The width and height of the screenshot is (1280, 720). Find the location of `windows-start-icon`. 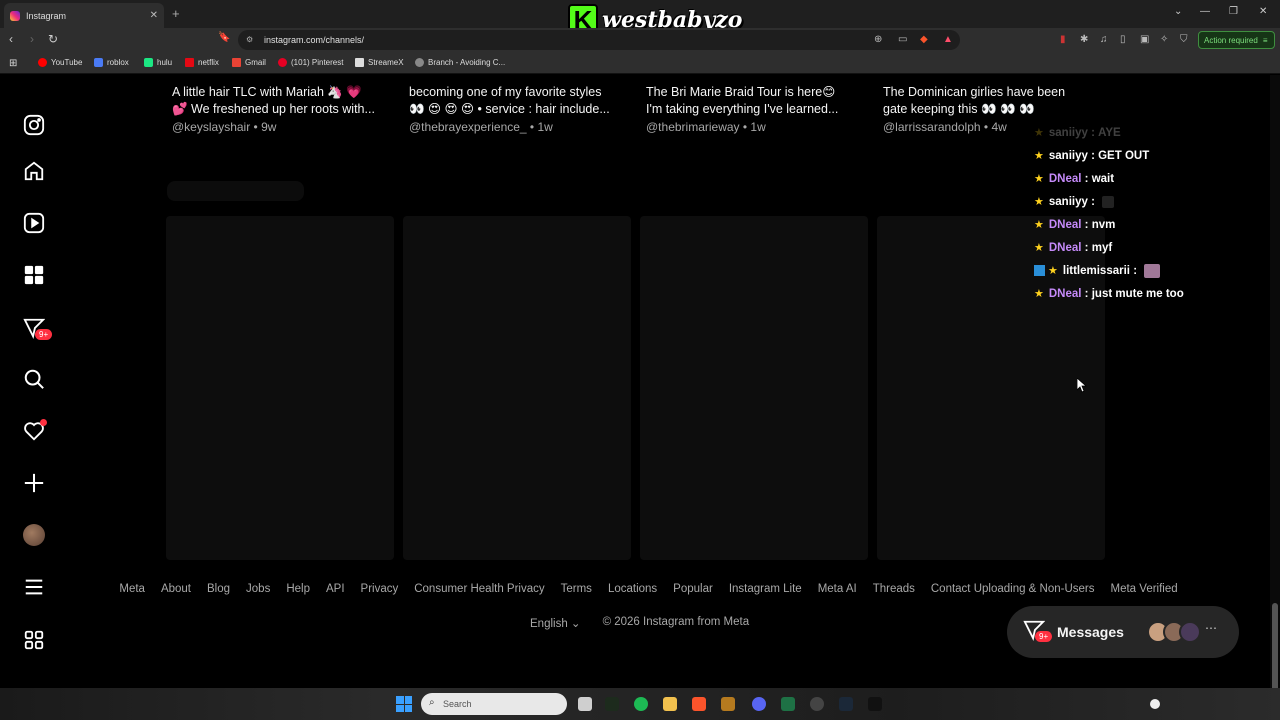

windows-start-icon is located at coordinates (404, 704).